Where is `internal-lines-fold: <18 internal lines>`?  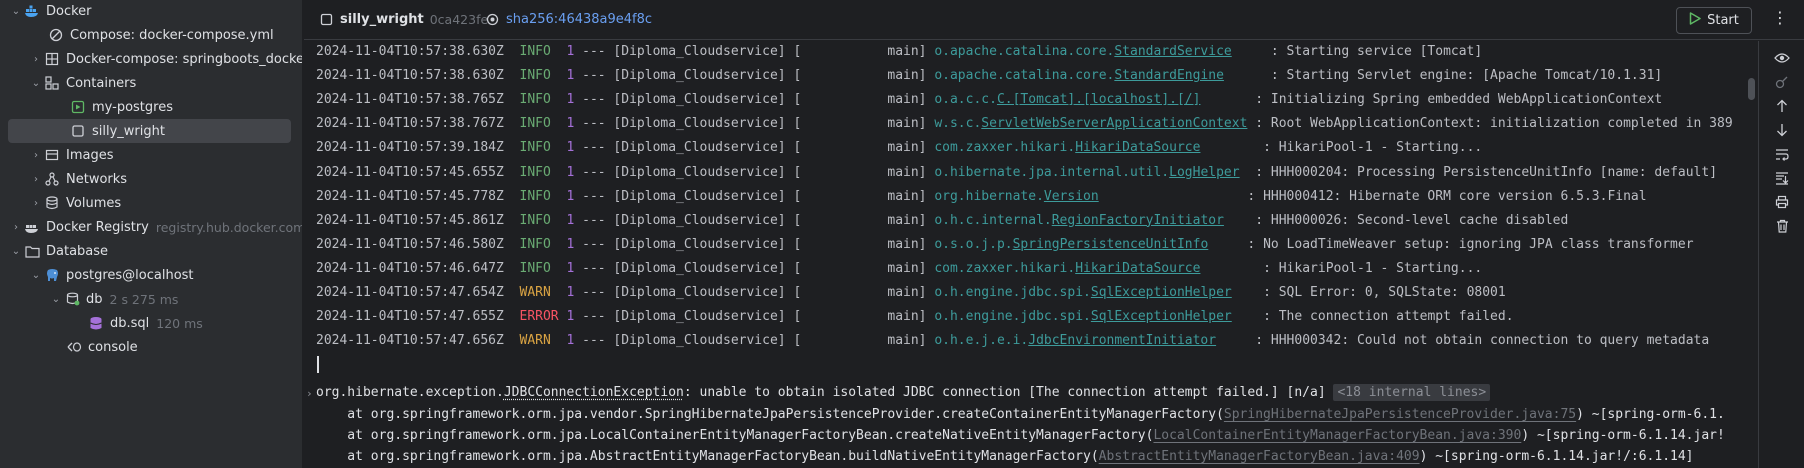
internal-lines-fold: <18 internal lines> is located at coordinates (1412, 392).